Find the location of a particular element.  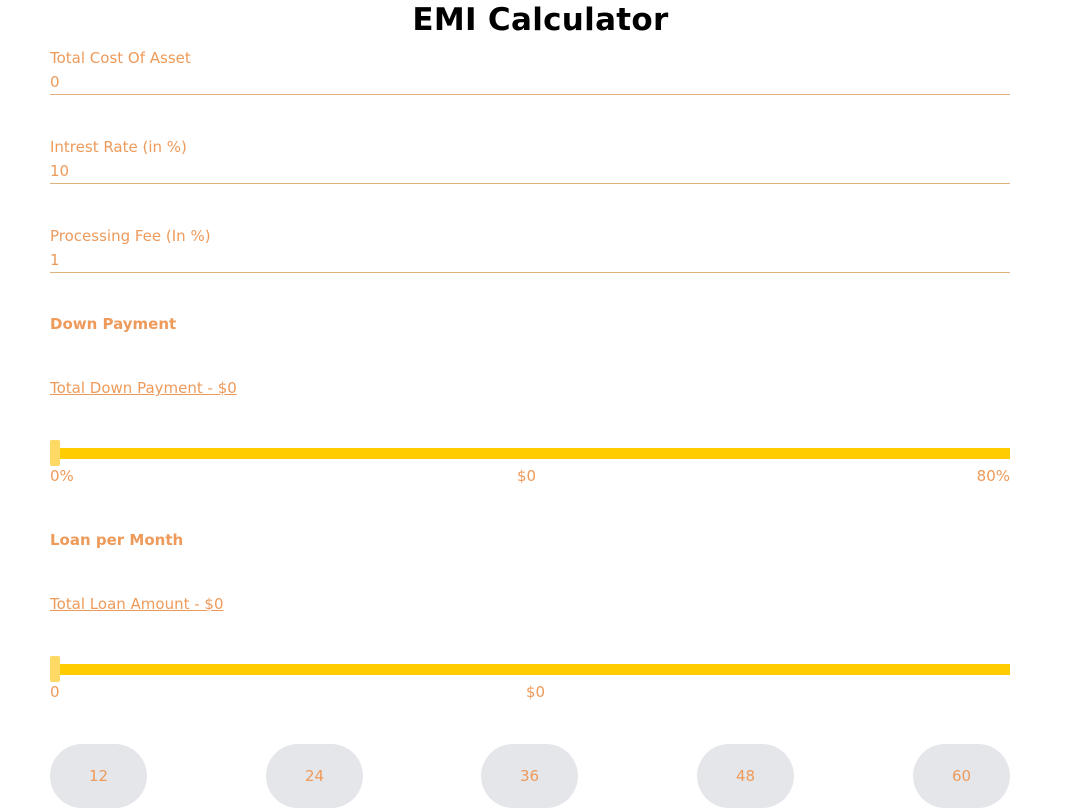

tenure-button-36: 36 is located at coordinates (529, 776).